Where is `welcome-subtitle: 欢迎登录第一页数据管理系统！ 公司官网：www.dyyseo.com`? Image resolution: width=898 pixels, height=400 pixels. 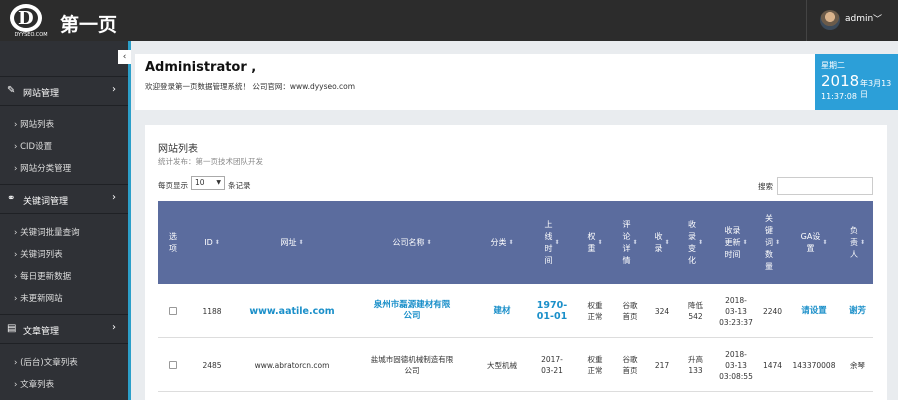
welcome-subtitle: 欢迎登录第一页数据管理系统！ 公司官网：www.dyyseo.com is located at coordinates (250, 86).